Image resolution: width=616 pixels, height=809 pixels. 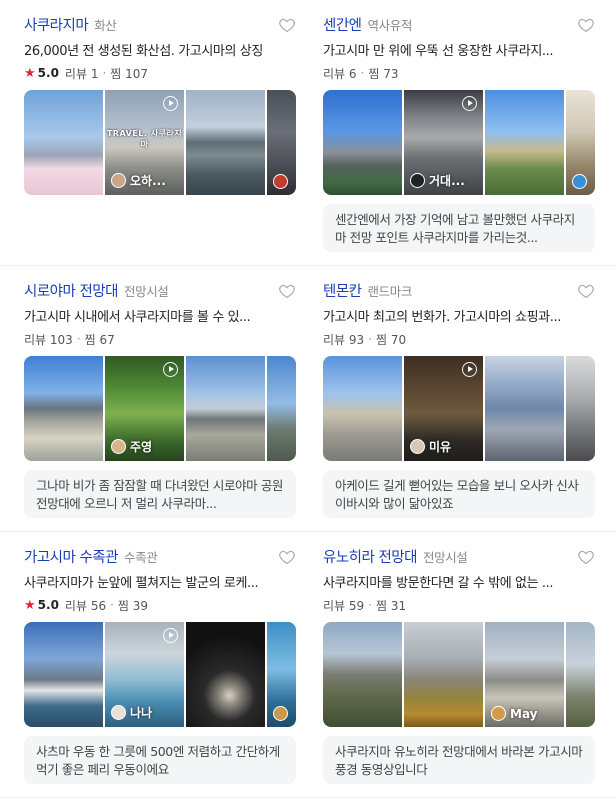 I want to click on photo-thumbnail: 미유, so click(x=443, y=408).